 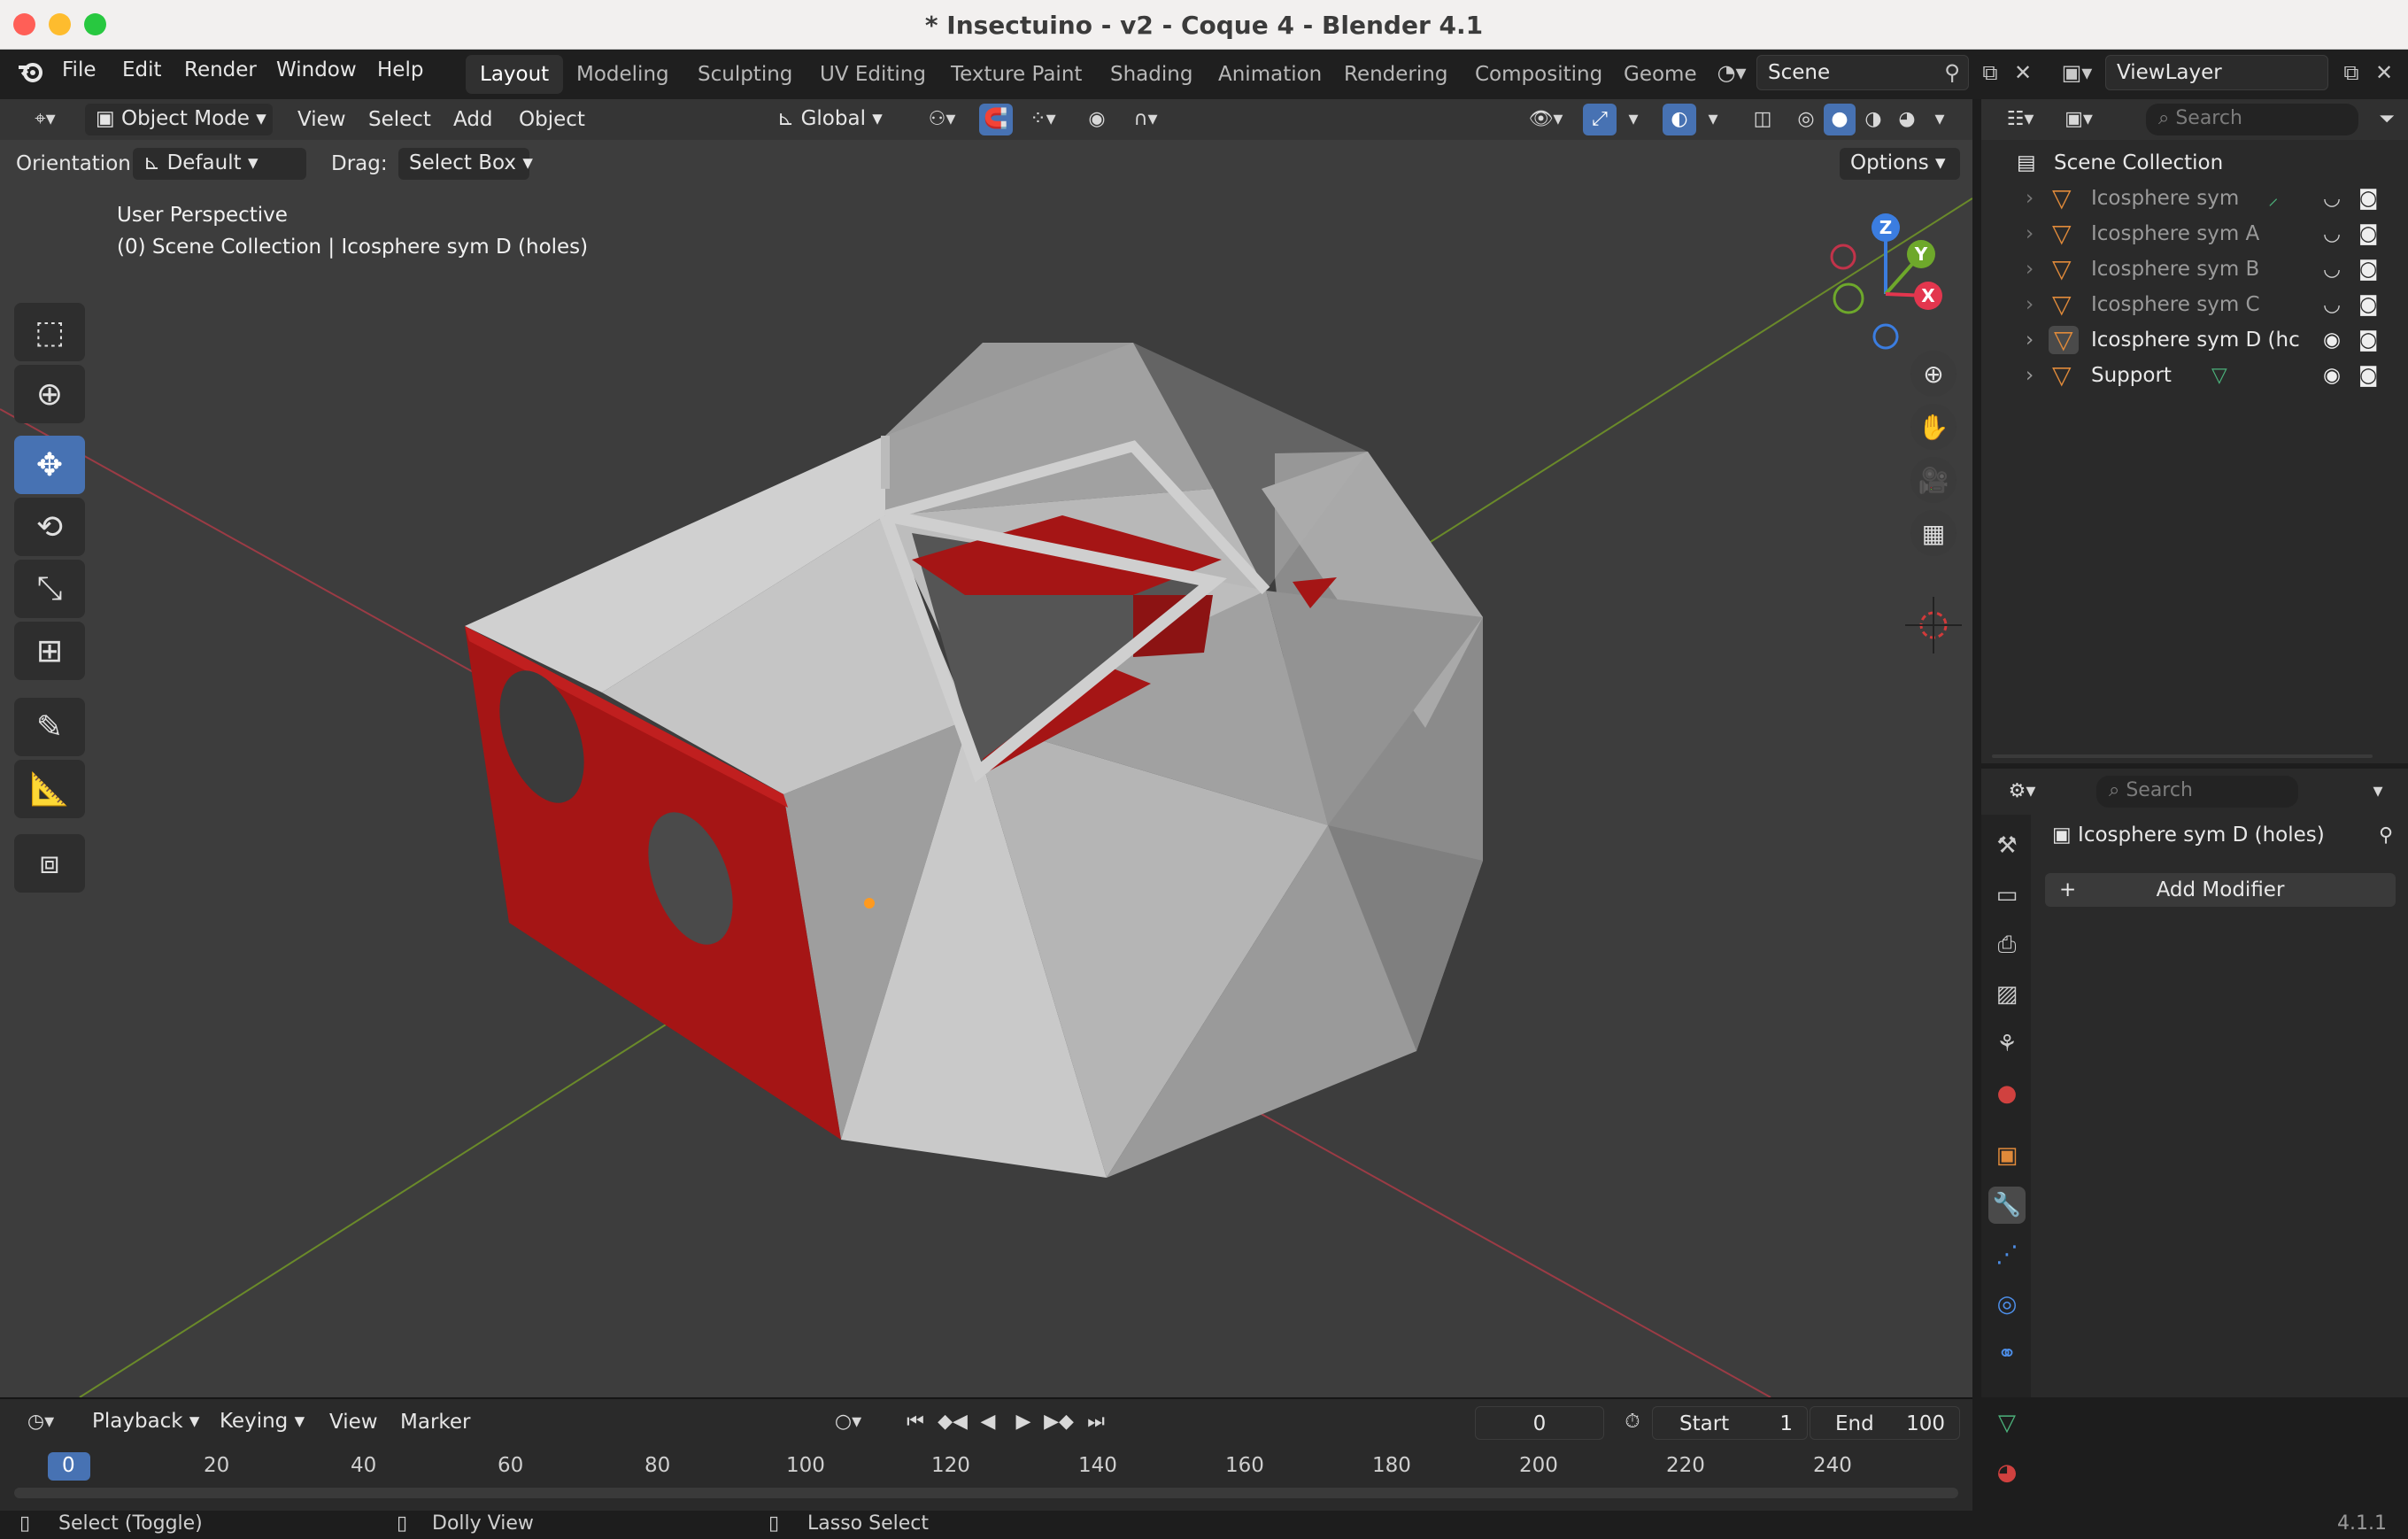 I want to click on keying-menu: Keying ▾, so click(x=262, y=1422).